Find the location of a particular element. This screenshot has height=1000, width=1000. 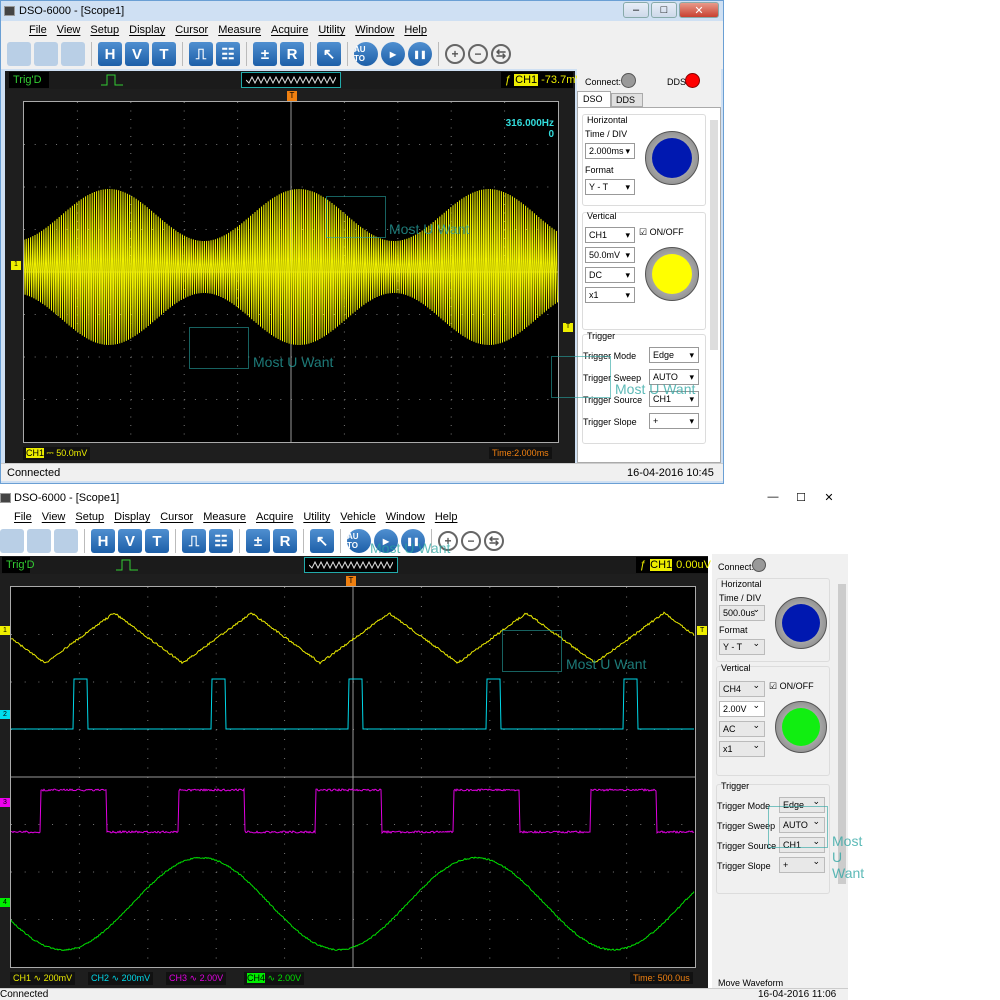

run-icon: ▶ is located at coordinates (393, 54).